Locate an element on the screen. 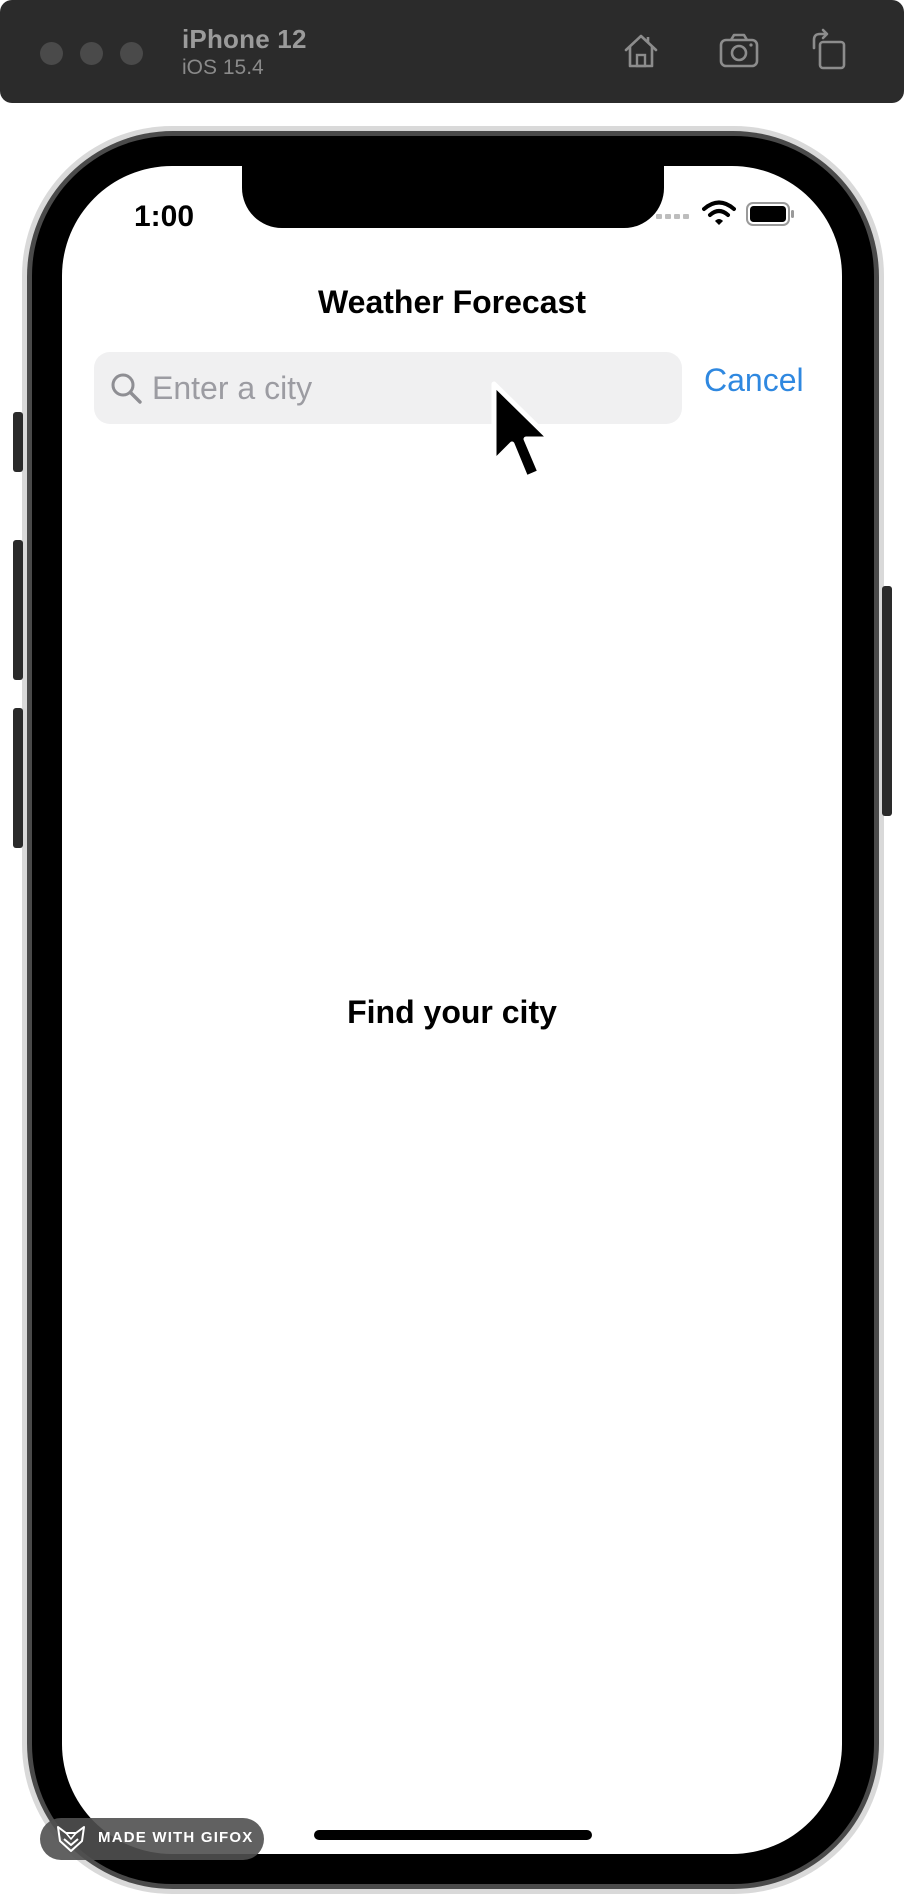  search-bar is located at coordinates (388, 388).